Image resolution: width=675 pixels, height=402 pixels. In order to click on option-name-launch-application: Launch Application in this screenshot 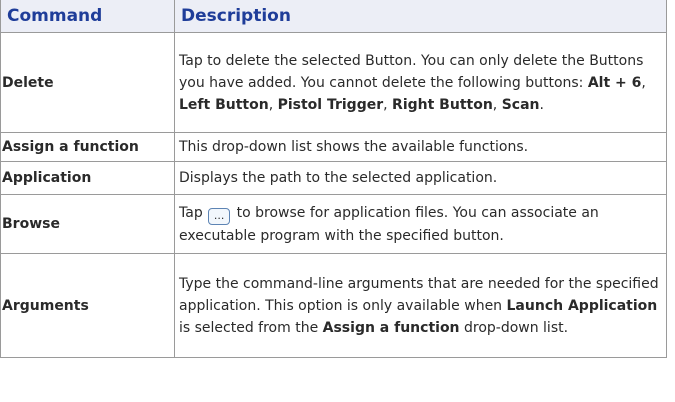, I will do `click(582, 305)`.